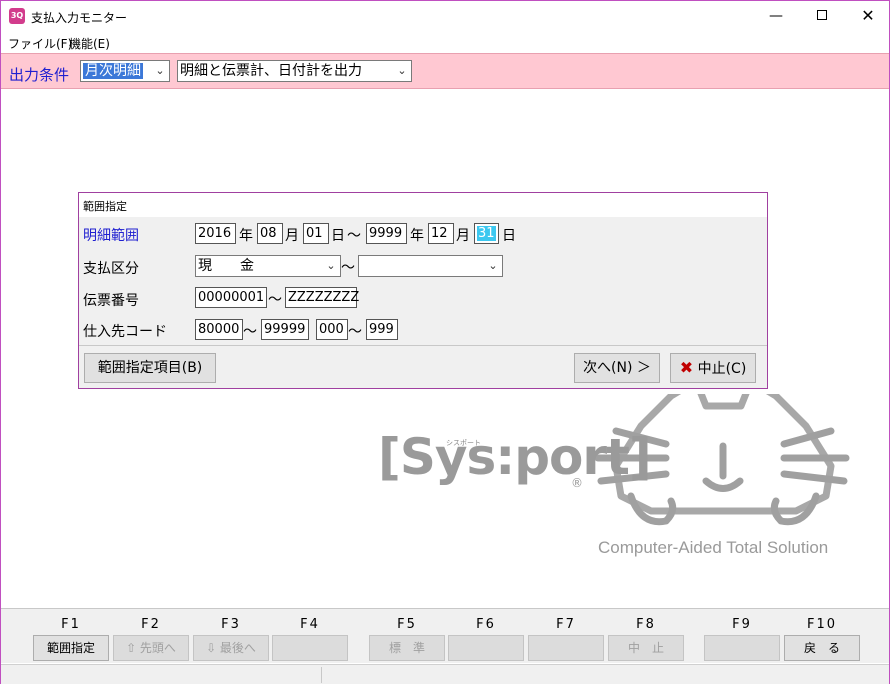  I want to click on fkey-label-f4: F4, so click(310, 624).